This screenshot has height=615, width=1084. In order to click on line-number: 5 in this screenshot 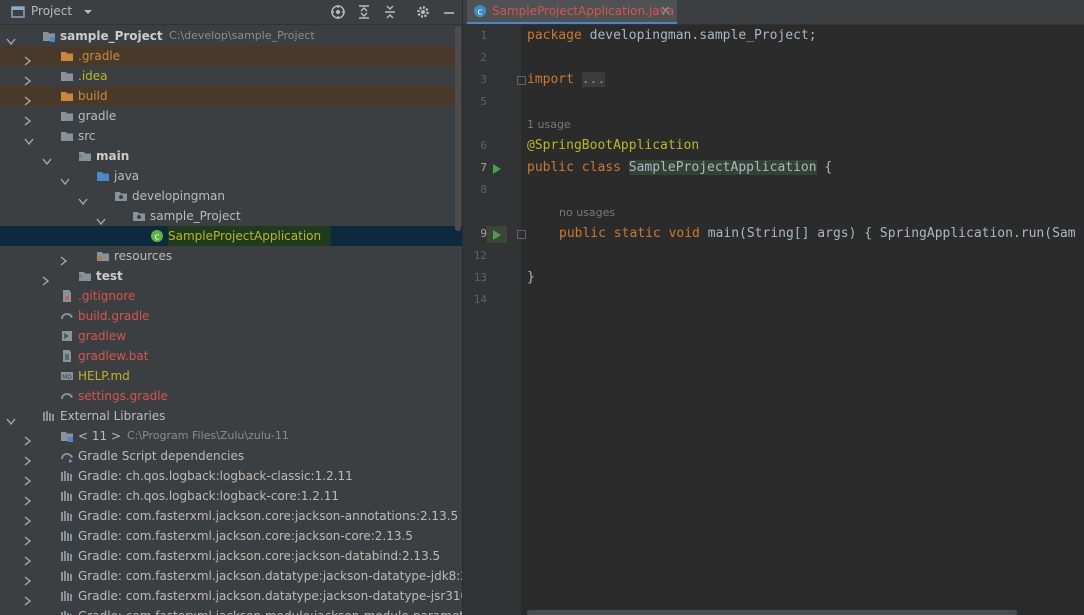, I will do `click(483, 101)`.